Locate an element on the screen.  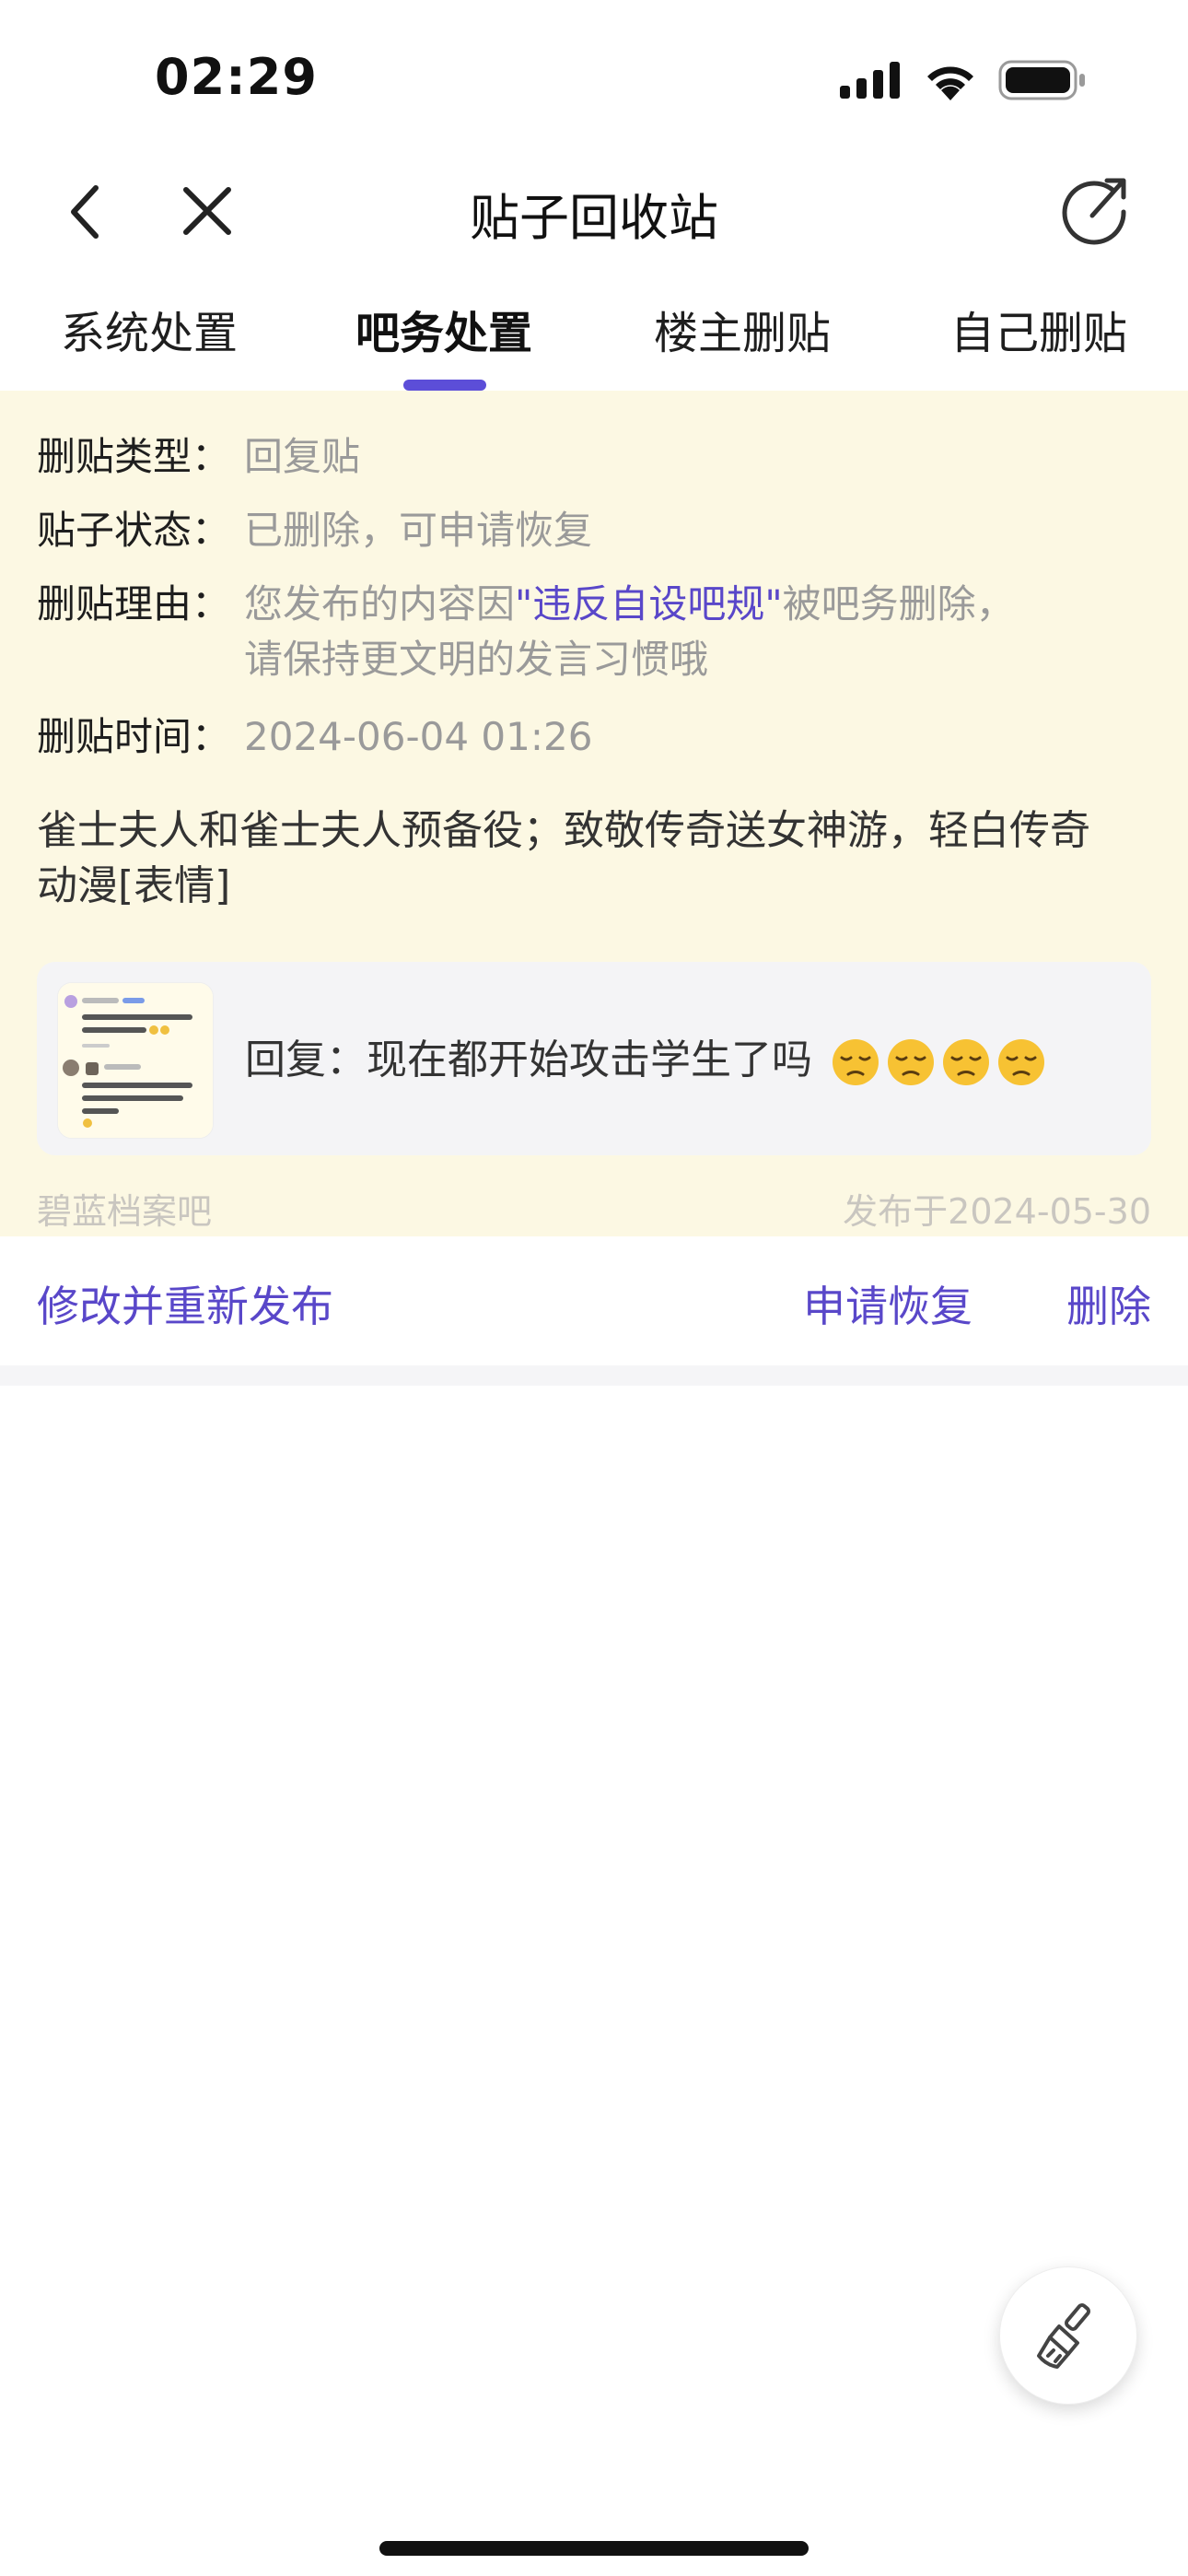
home-indicator is located at coordinates (594, 2548).